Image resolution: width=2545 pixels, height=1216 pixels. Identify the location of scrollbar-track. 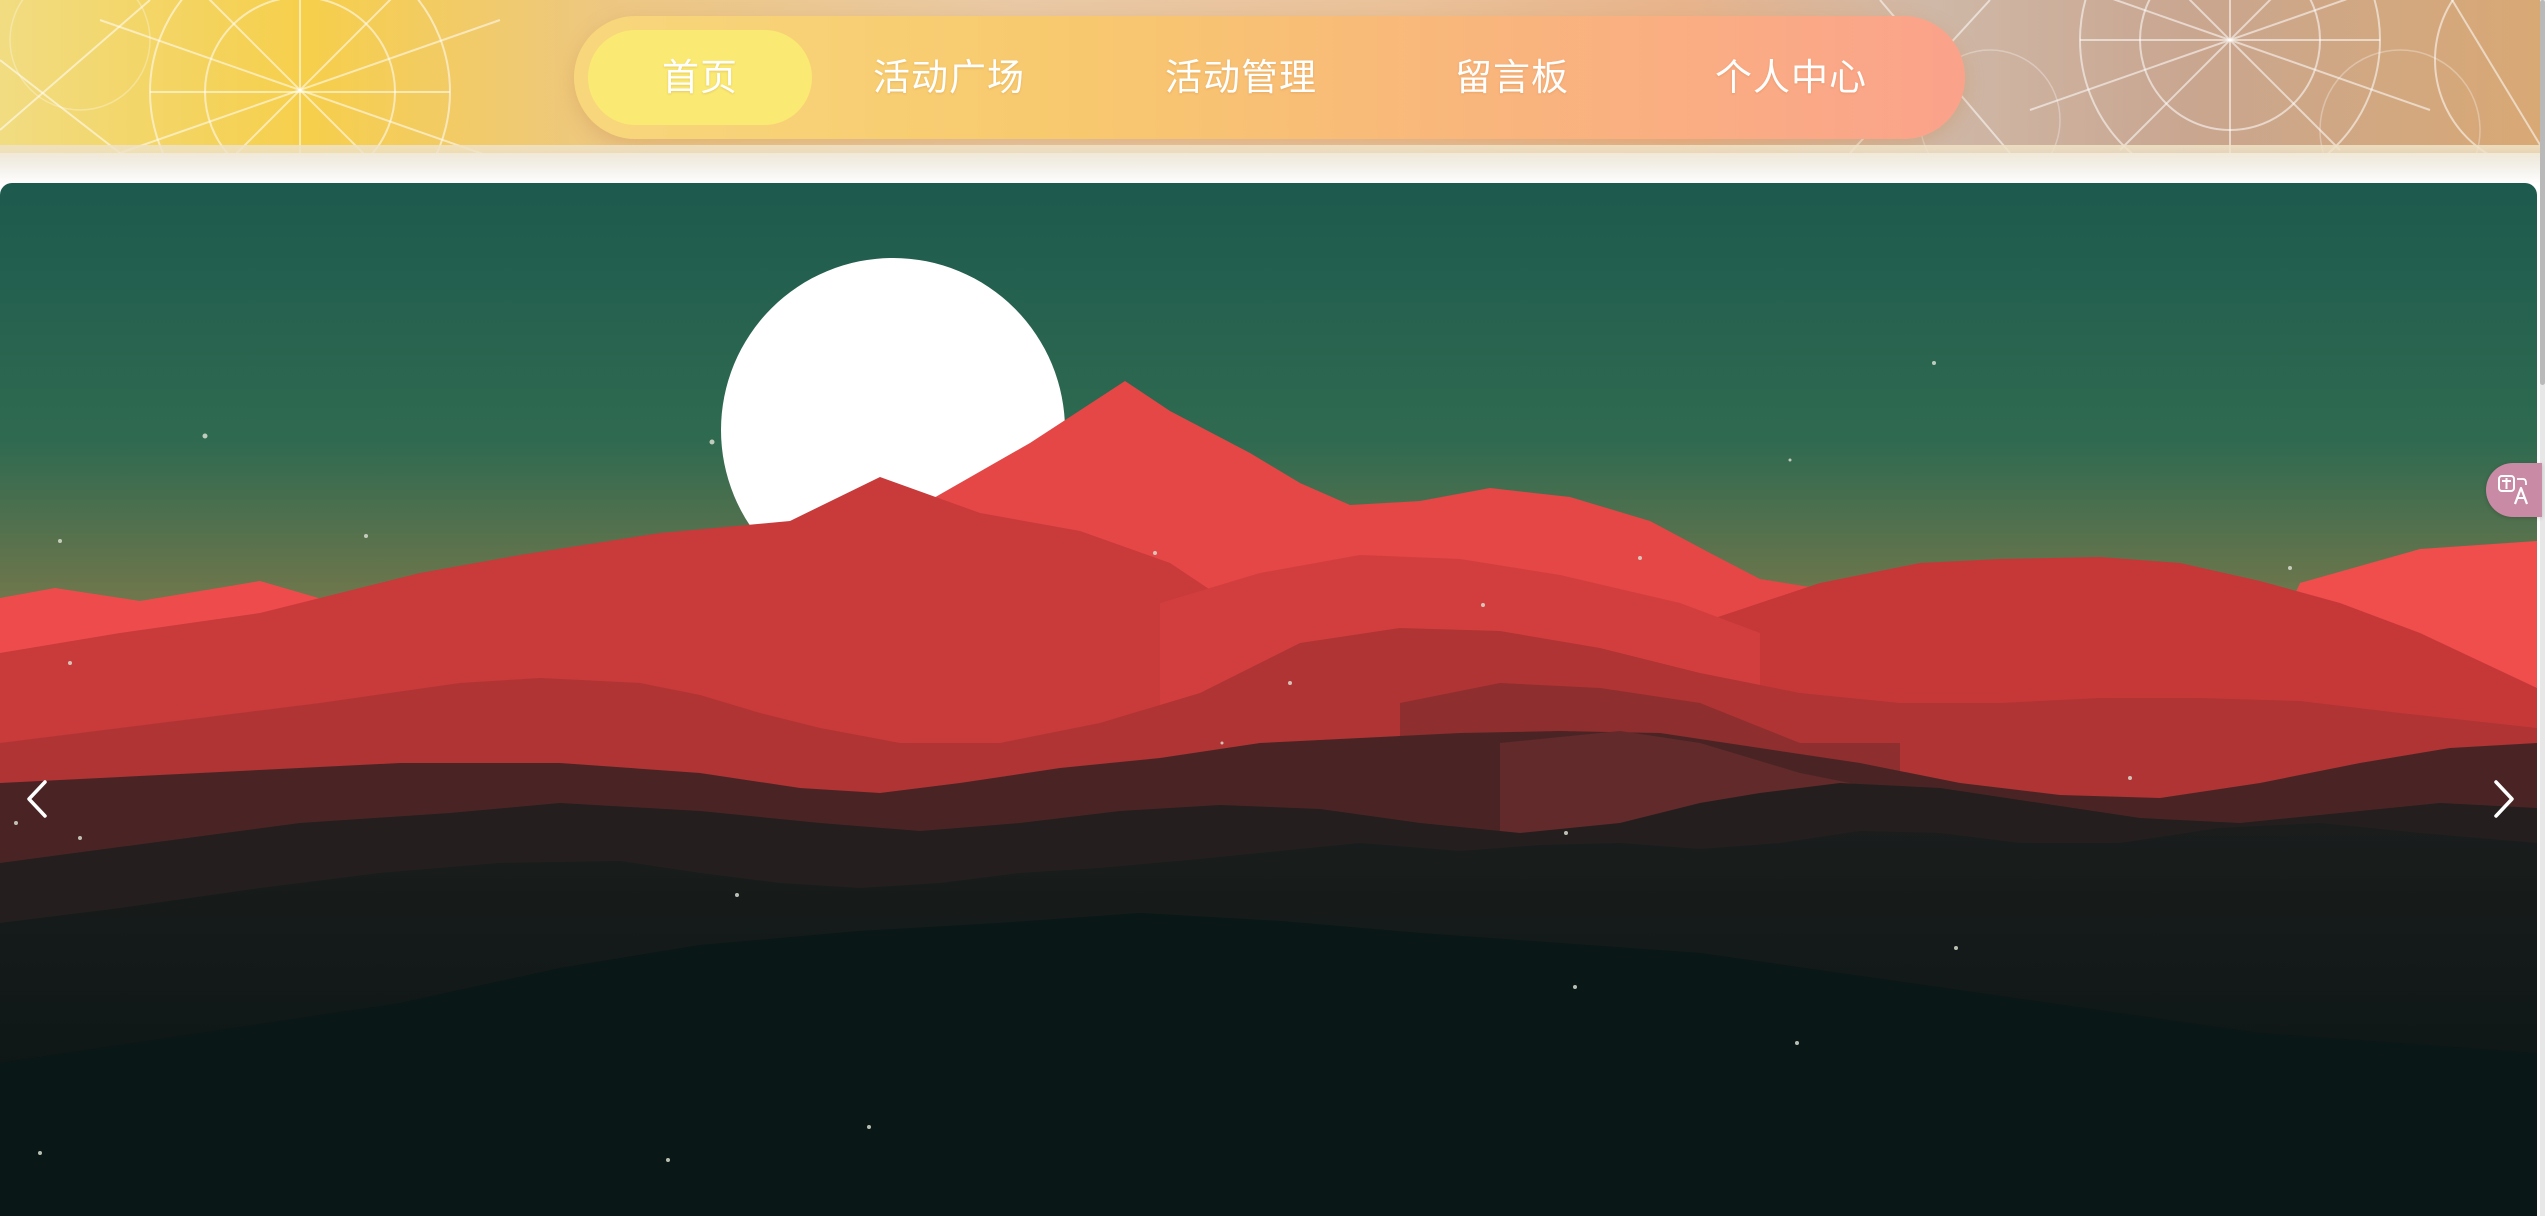
(2542, 608).